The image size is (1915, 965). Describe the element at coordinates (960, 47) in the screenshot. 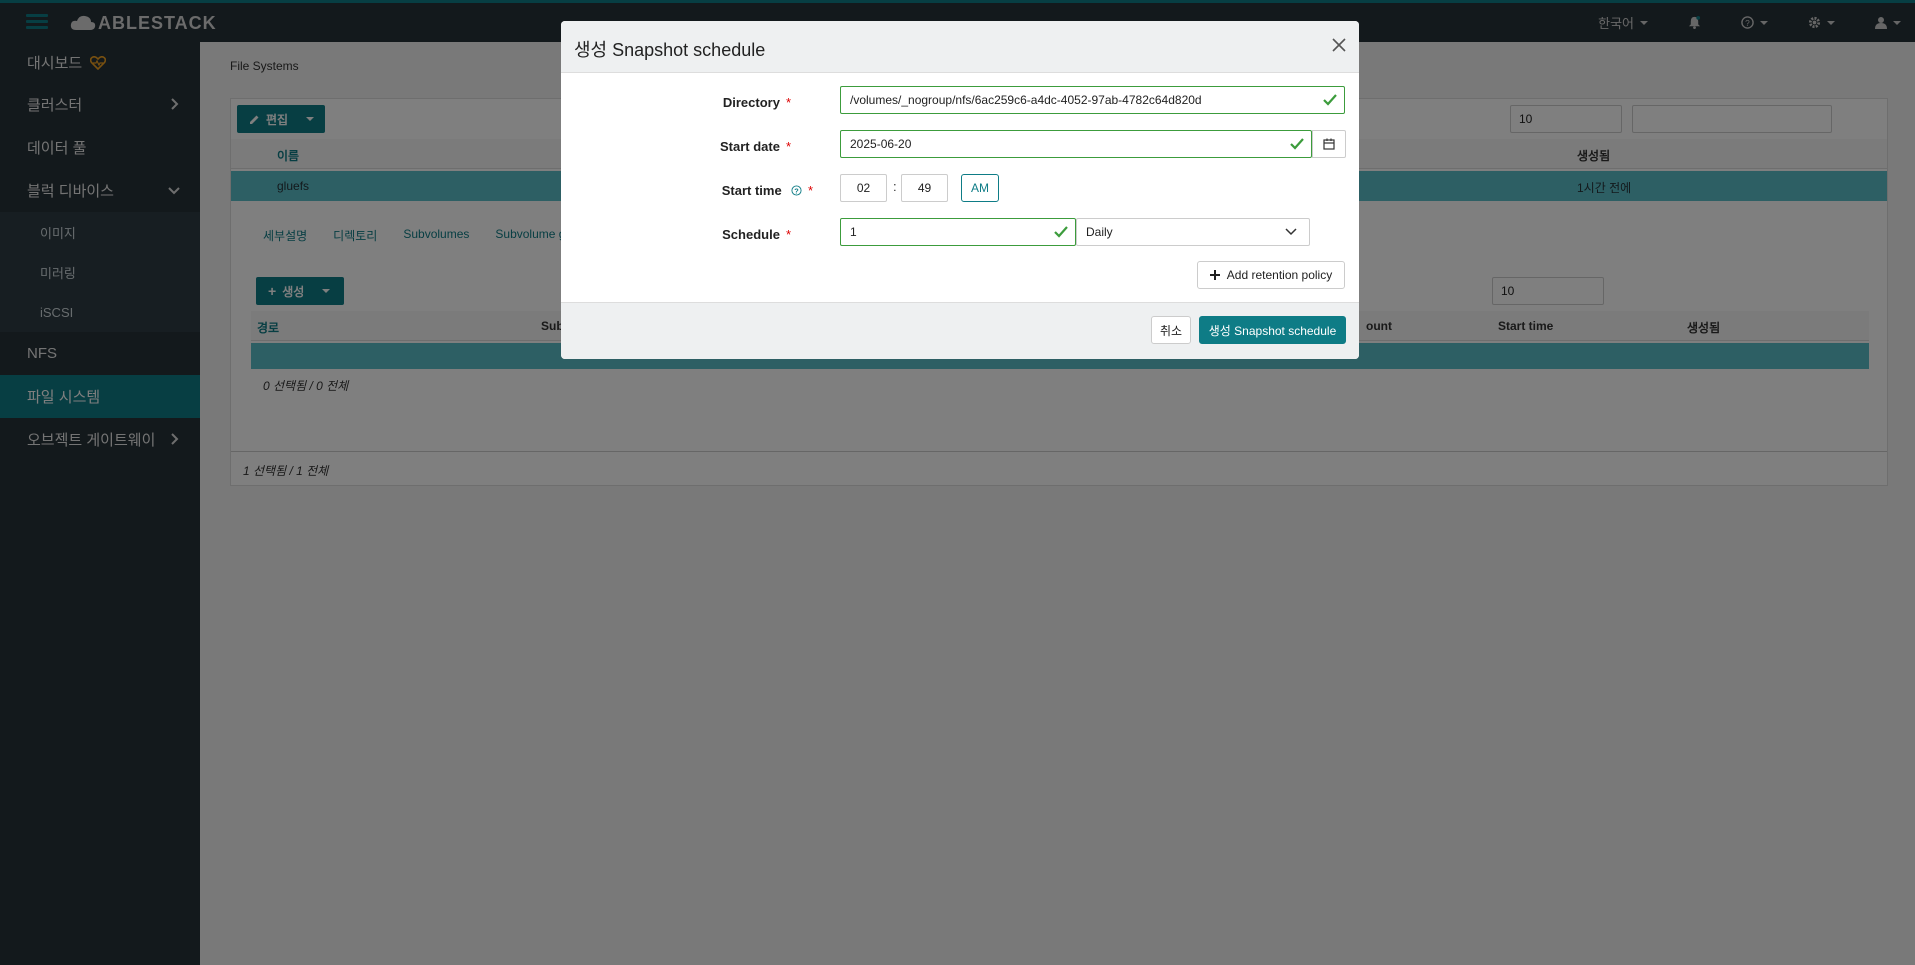

I see `modal-header: 생성 Snapshot schedule` at that location.